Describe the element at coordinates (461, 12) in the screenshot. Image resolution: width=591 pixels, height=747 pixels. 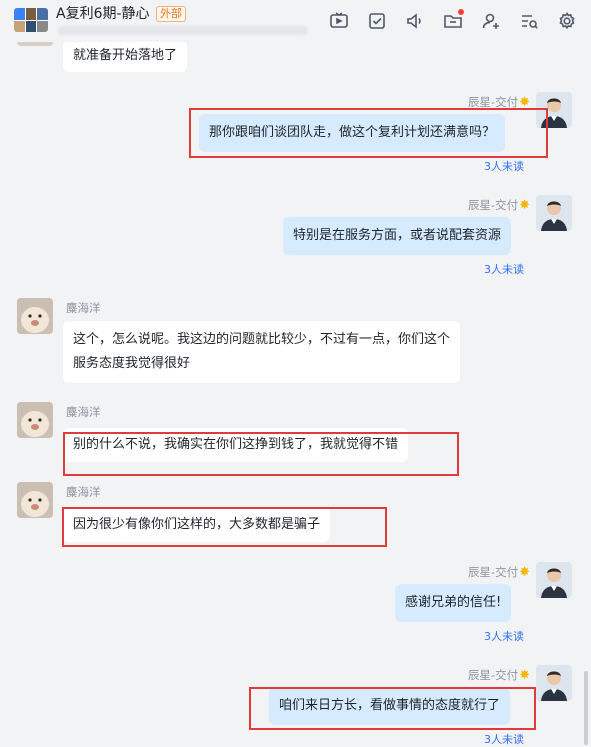
I see `notification-dot` at that location.